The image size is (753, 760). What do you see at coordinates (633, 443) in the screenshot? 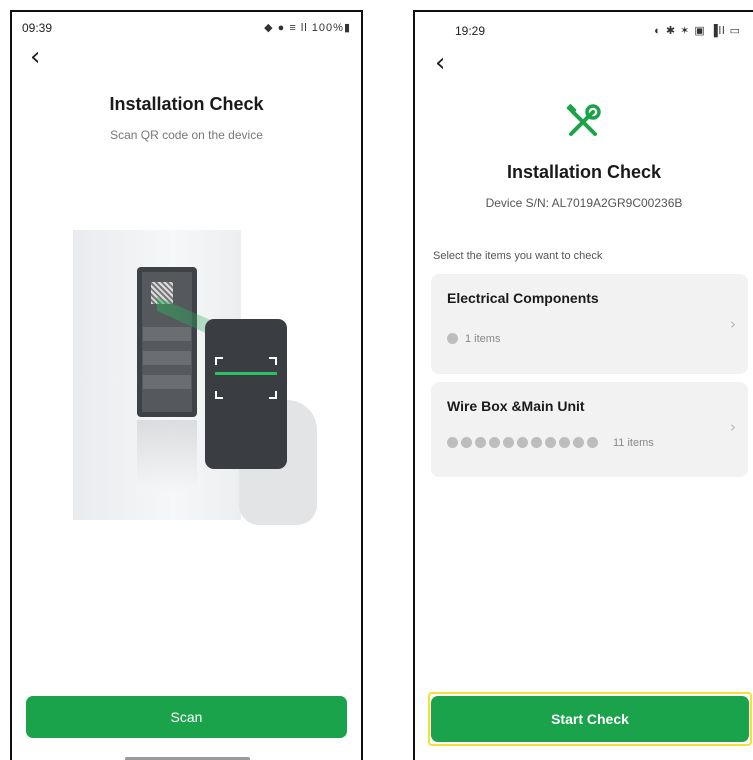
I see `item-count: 11 items` at bounding box center [633, 443].